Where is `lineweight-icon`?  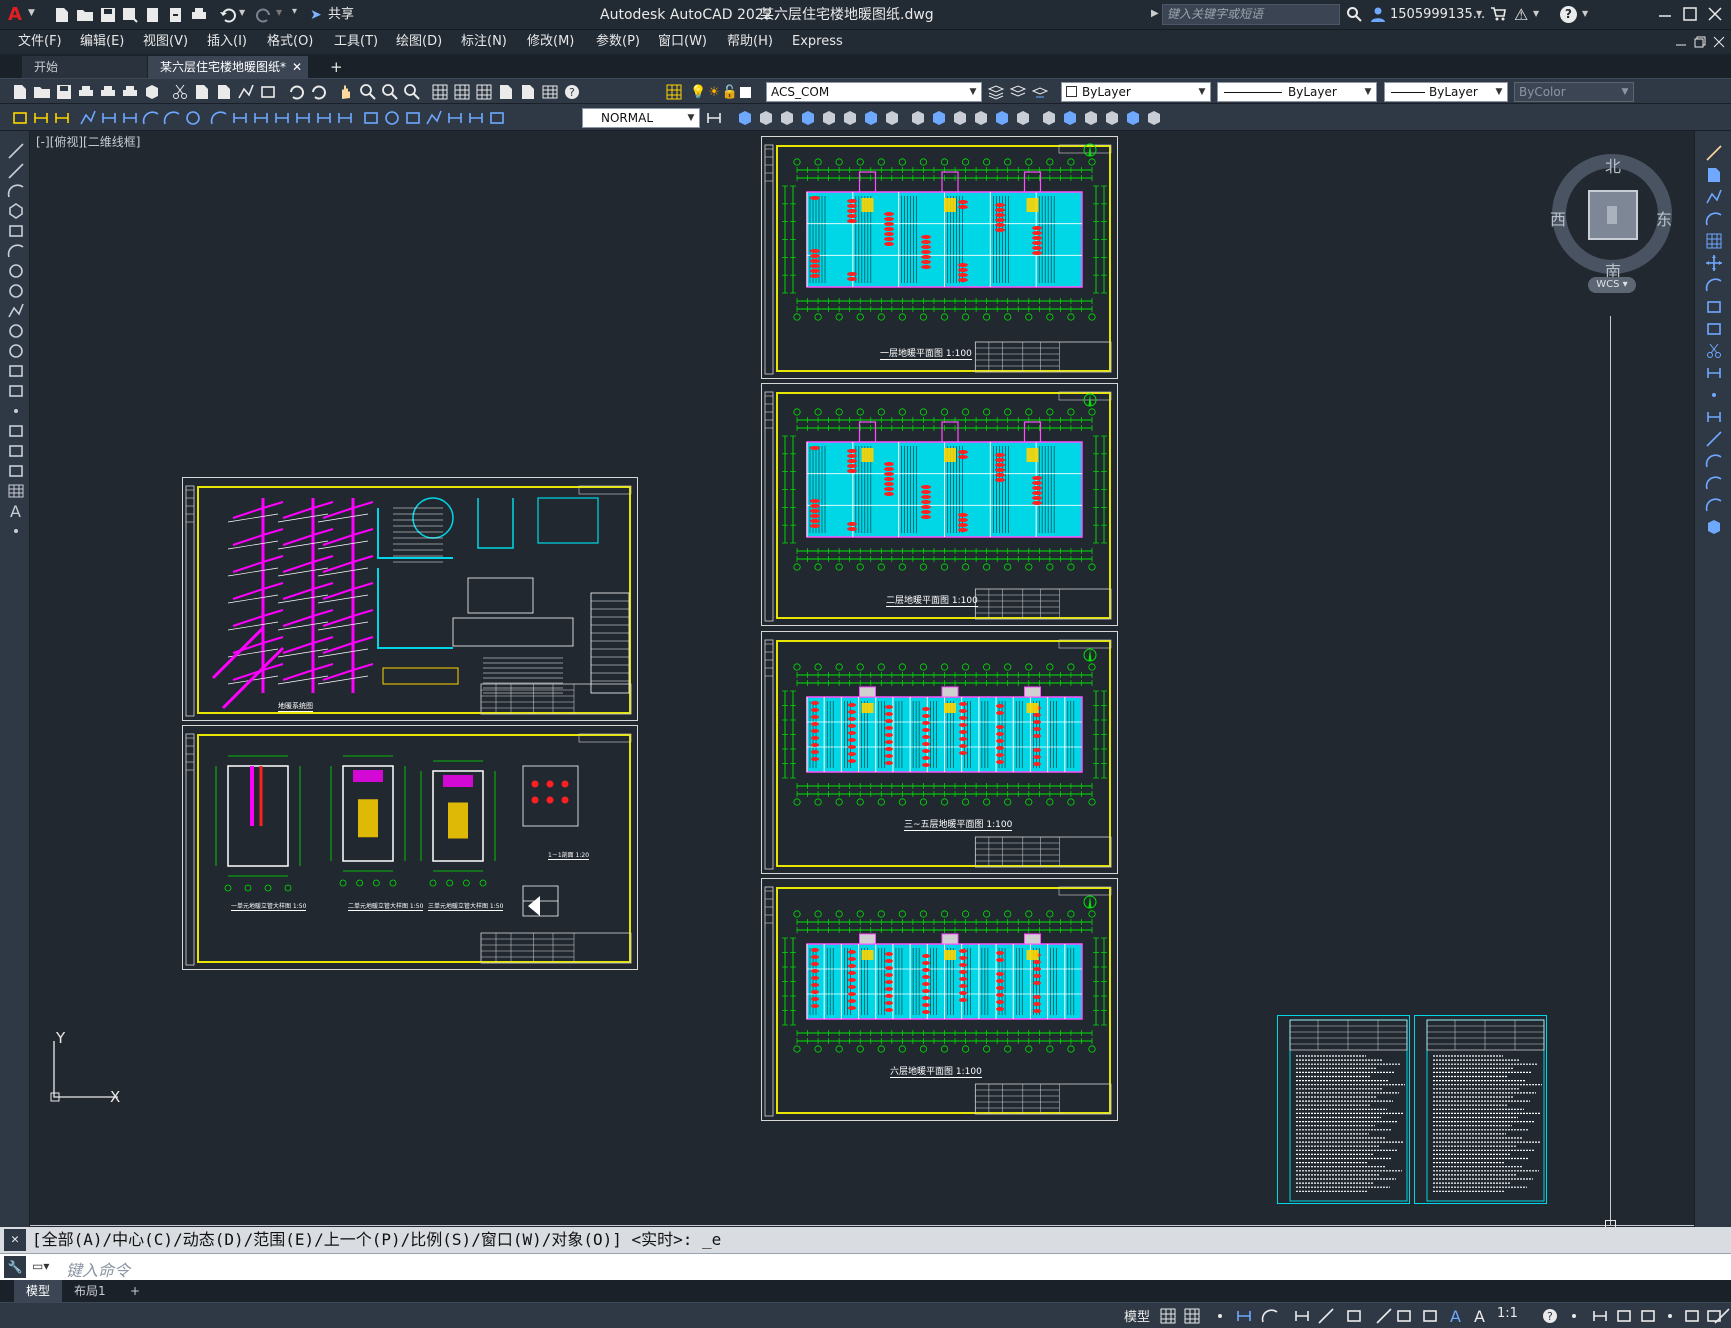 lineweight-icon is located at coordinates (1384, 1316).